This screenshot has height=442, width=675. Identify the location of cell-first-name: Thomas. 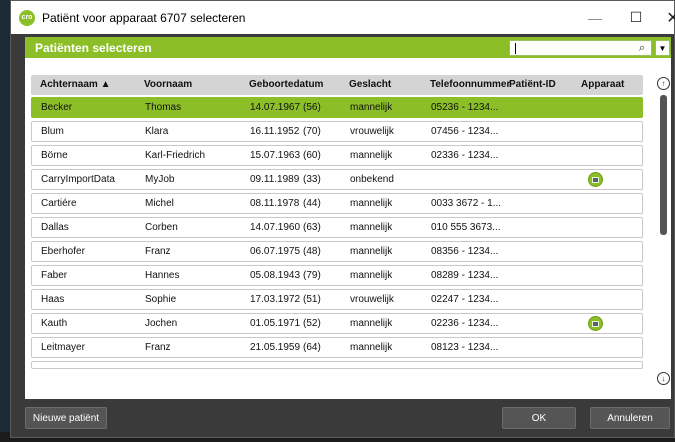
(163, 107).